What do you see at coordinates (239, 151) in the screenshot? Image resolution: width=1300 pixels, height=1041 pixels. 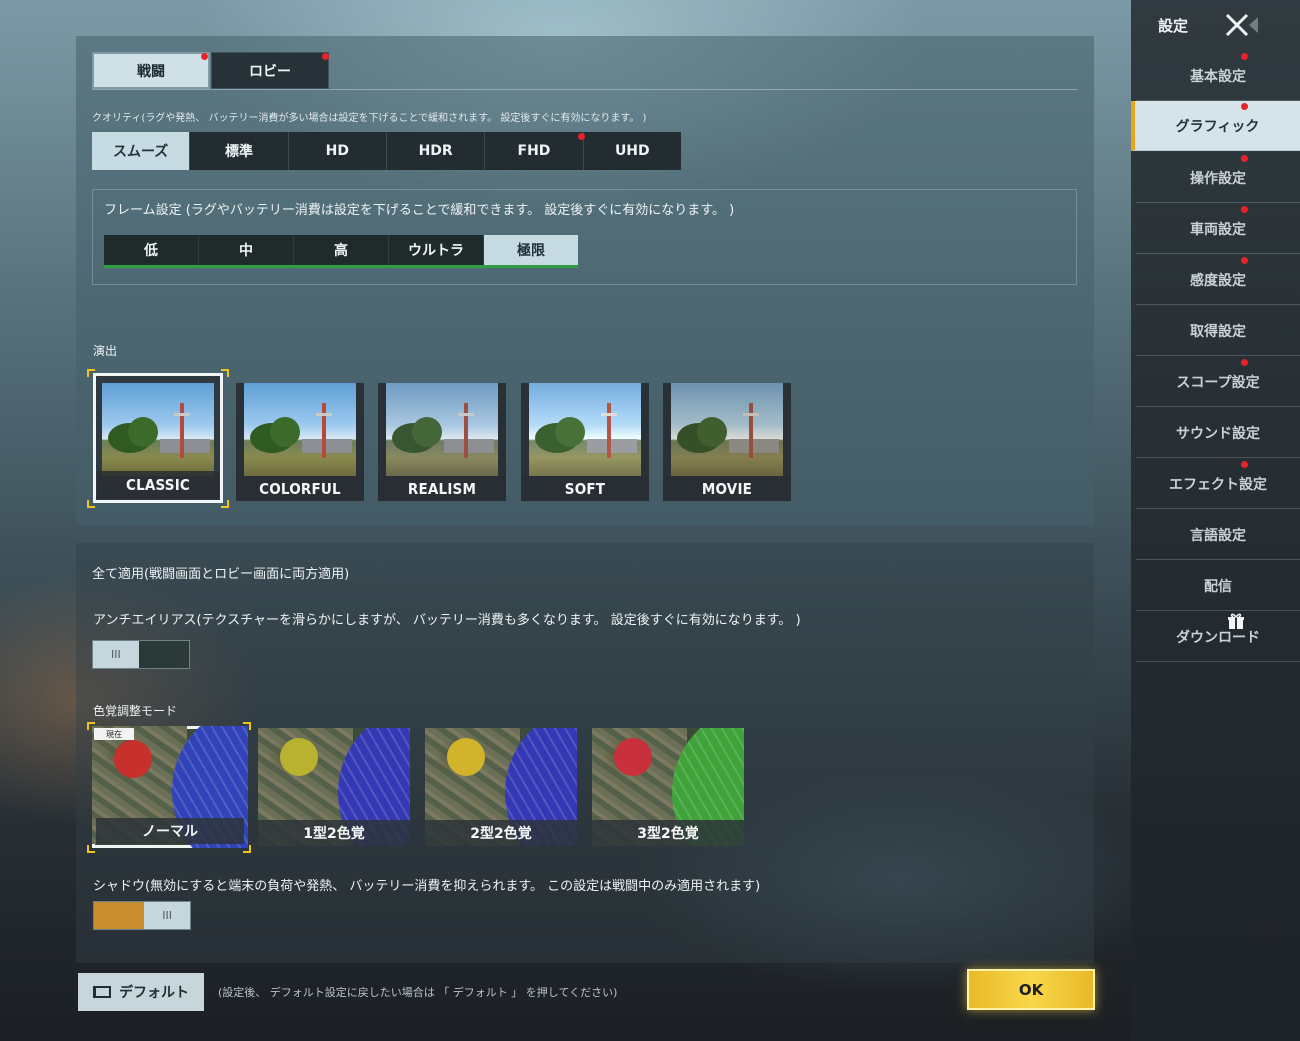 I see `quality-option-standard: 標準` at bounding box center [239, 151].